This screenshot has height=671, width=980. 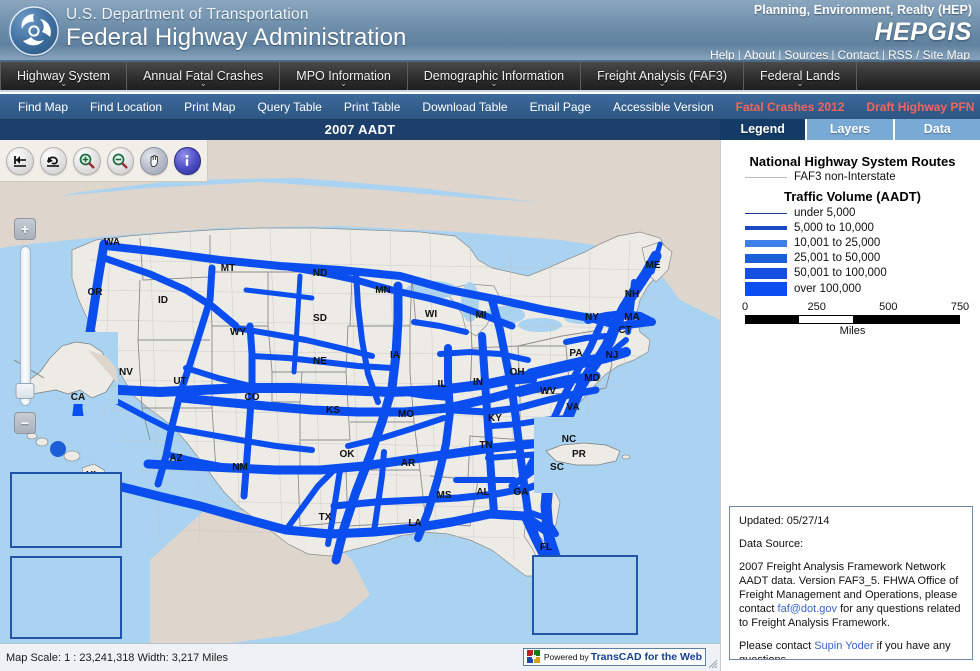 I want to click on zoom-out-icon, so click(x=120, y=160).